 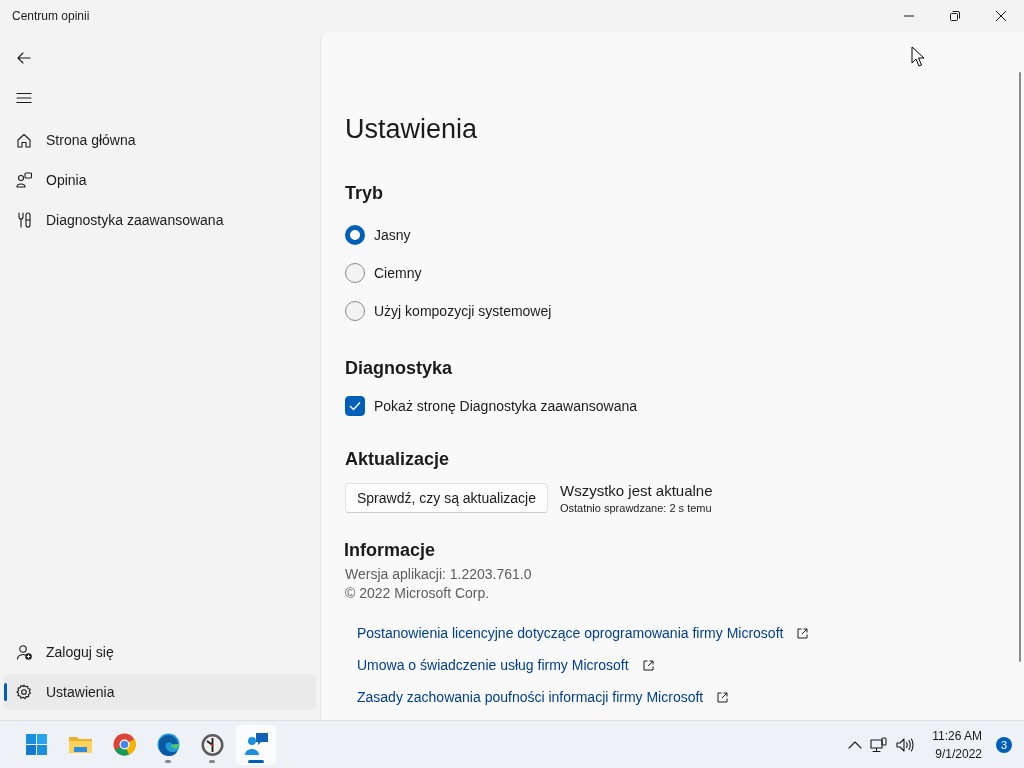 I want to click on clock-date: 9/1/2022, so click(x=958, y=753).